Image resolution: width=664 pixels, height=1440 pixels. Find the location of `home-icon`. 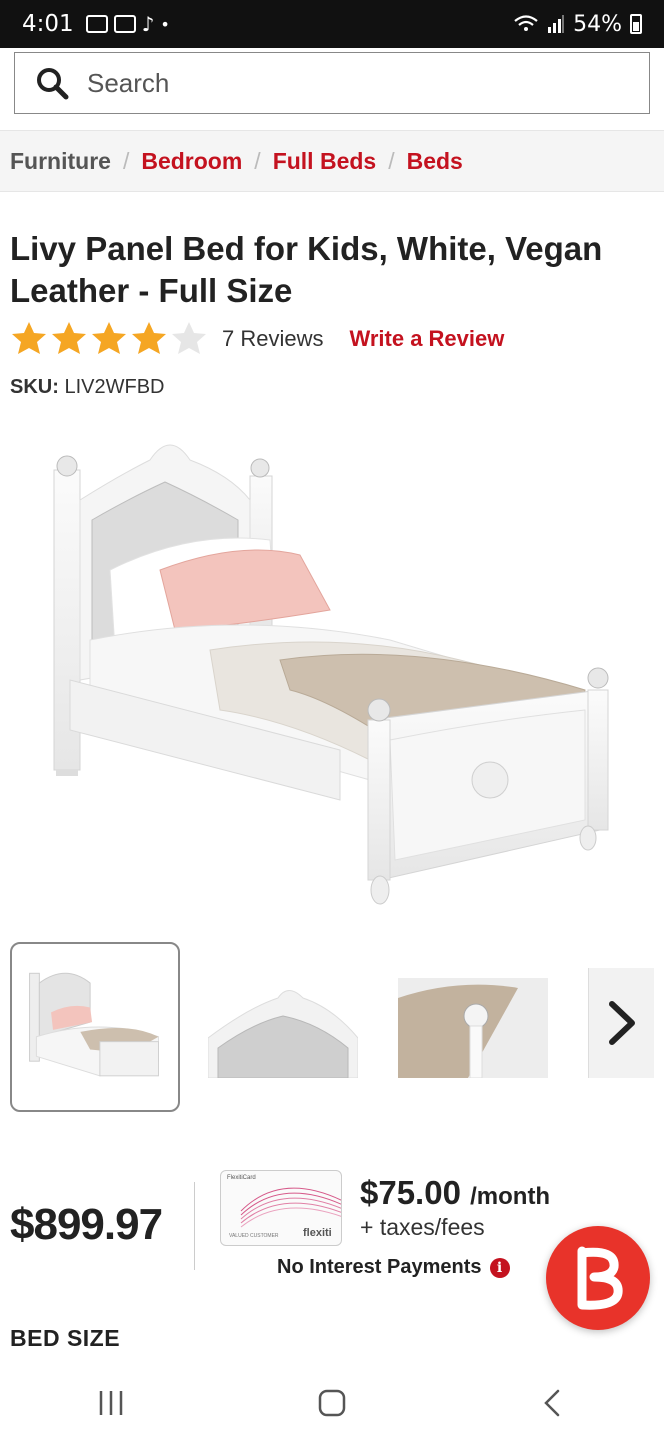

home-icon is located at coordinates (332, 1403).